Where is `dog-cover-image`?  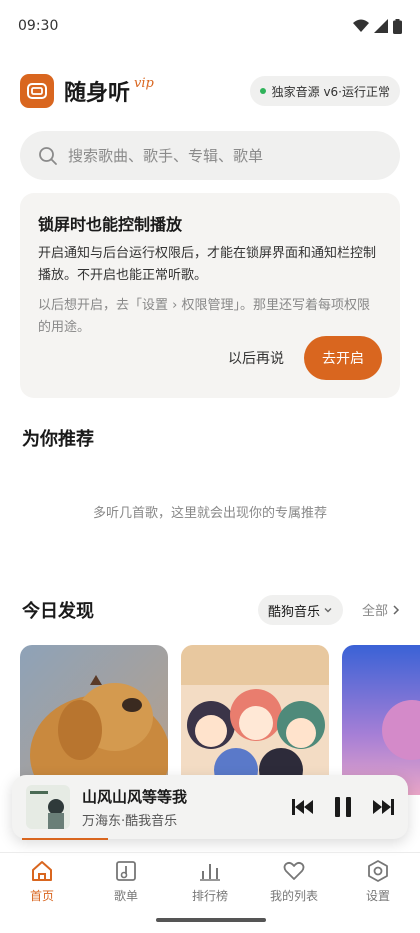 dog-cover-image is located at coordinates (94, 720).